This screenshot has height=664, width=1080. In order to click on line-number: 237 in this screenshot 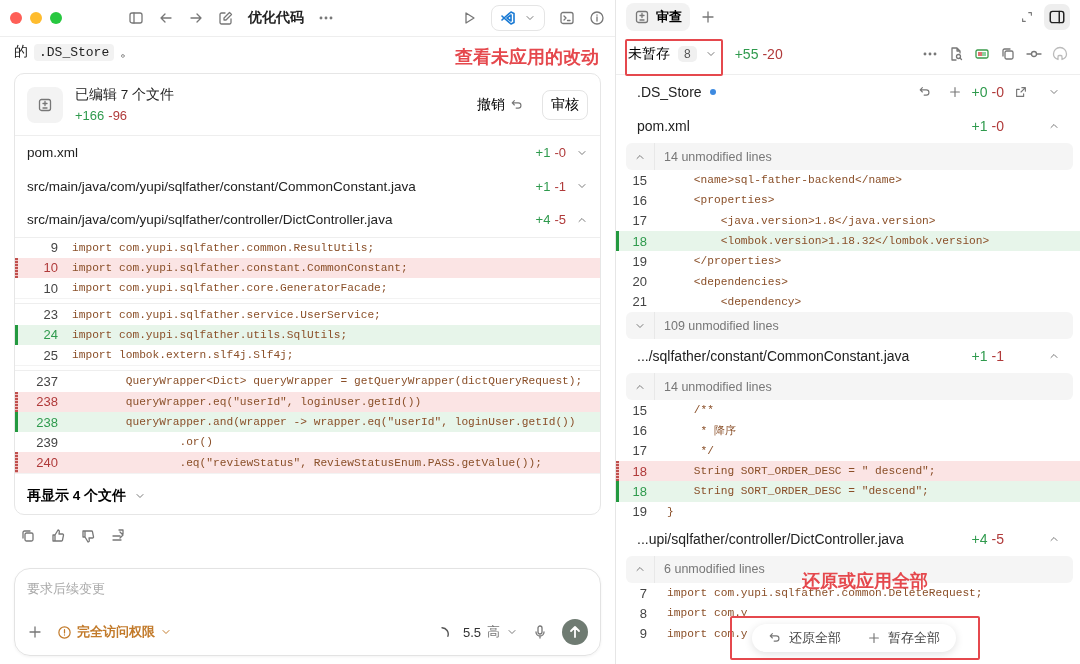, I will do `click(47, 381)`.